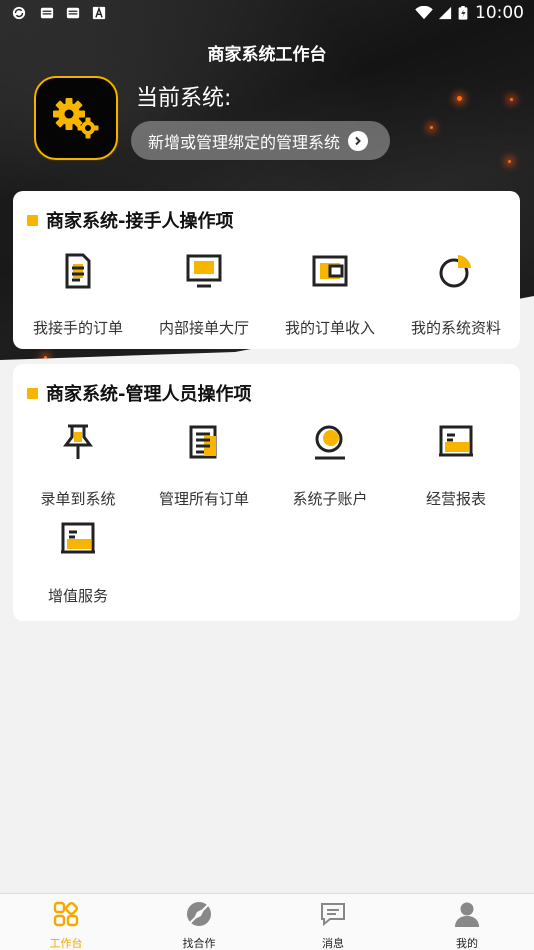 This screenshot has height=950, width=534. I want to click on pin-icon, so click(78, 441).